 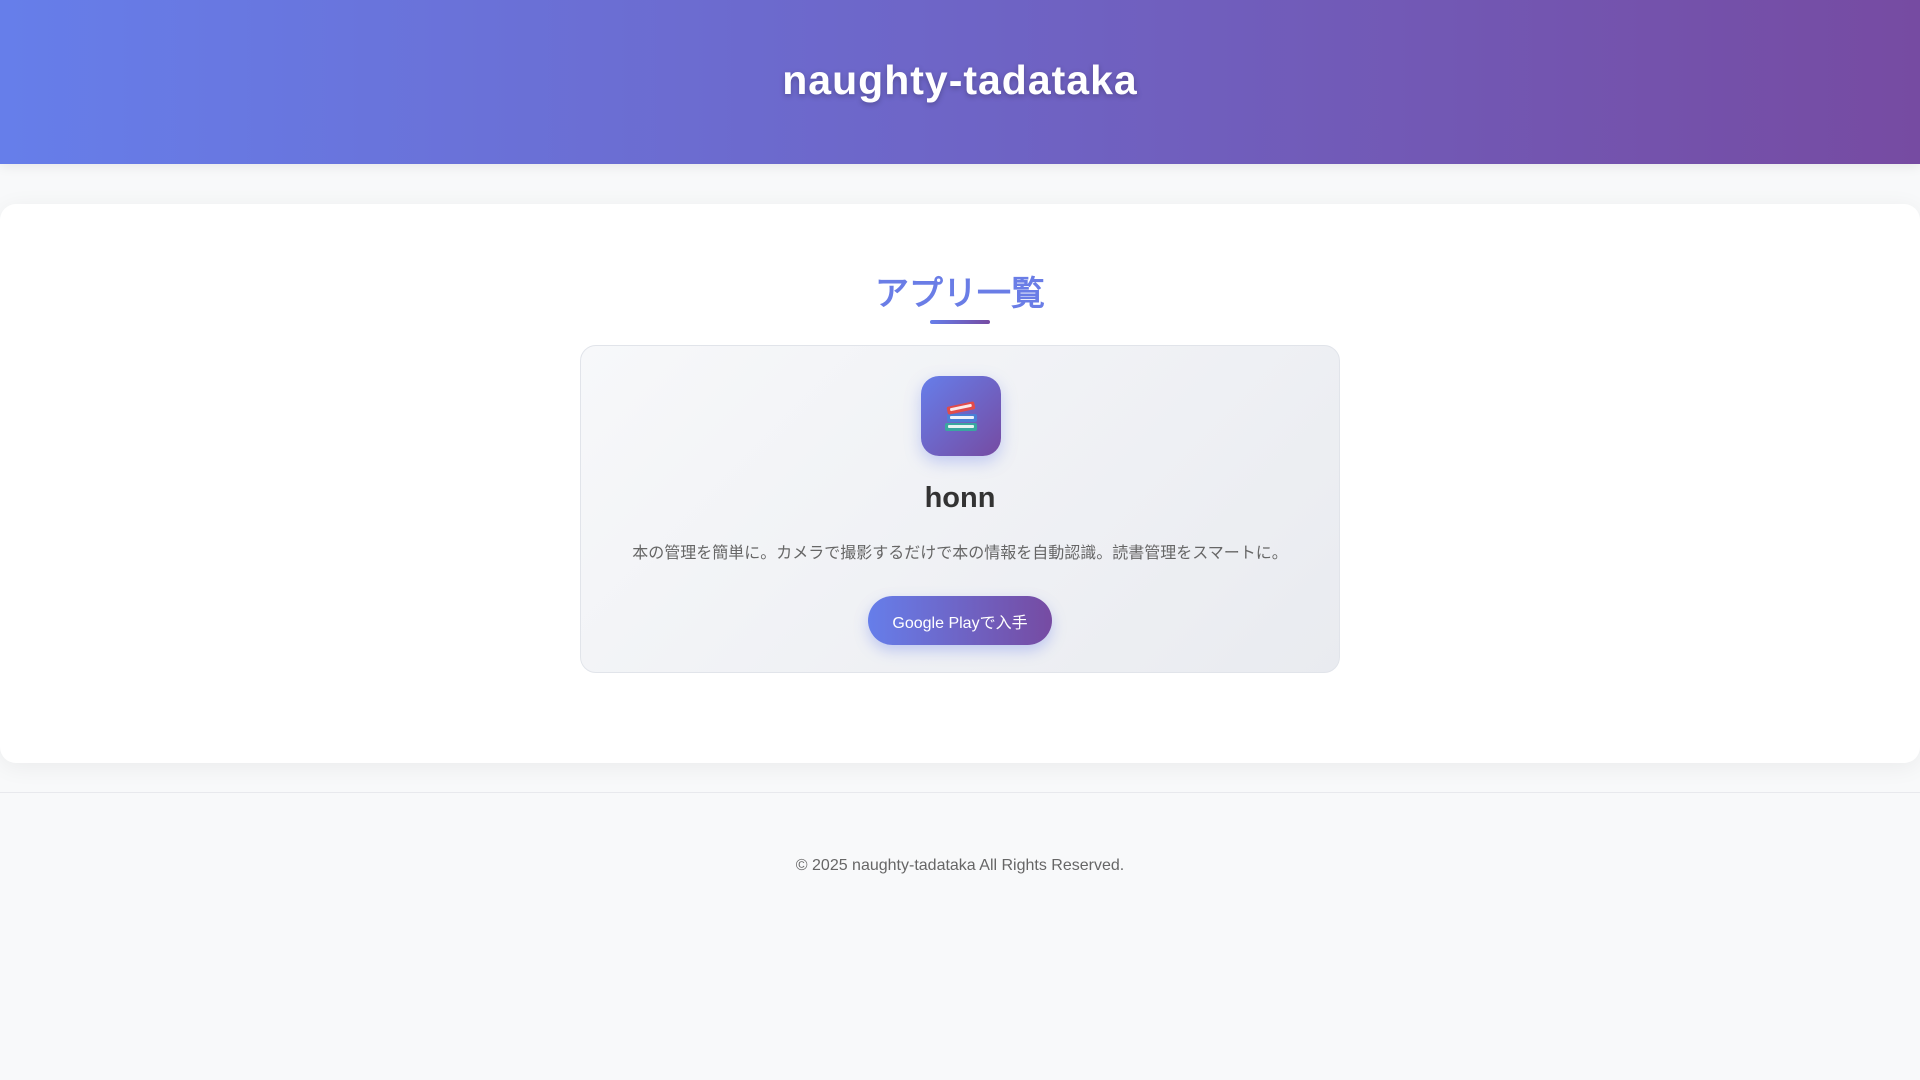 What do you see at coordinates (960, 792) in the screenshot?
I see `footer-divider` at bounding box center [960, 792].